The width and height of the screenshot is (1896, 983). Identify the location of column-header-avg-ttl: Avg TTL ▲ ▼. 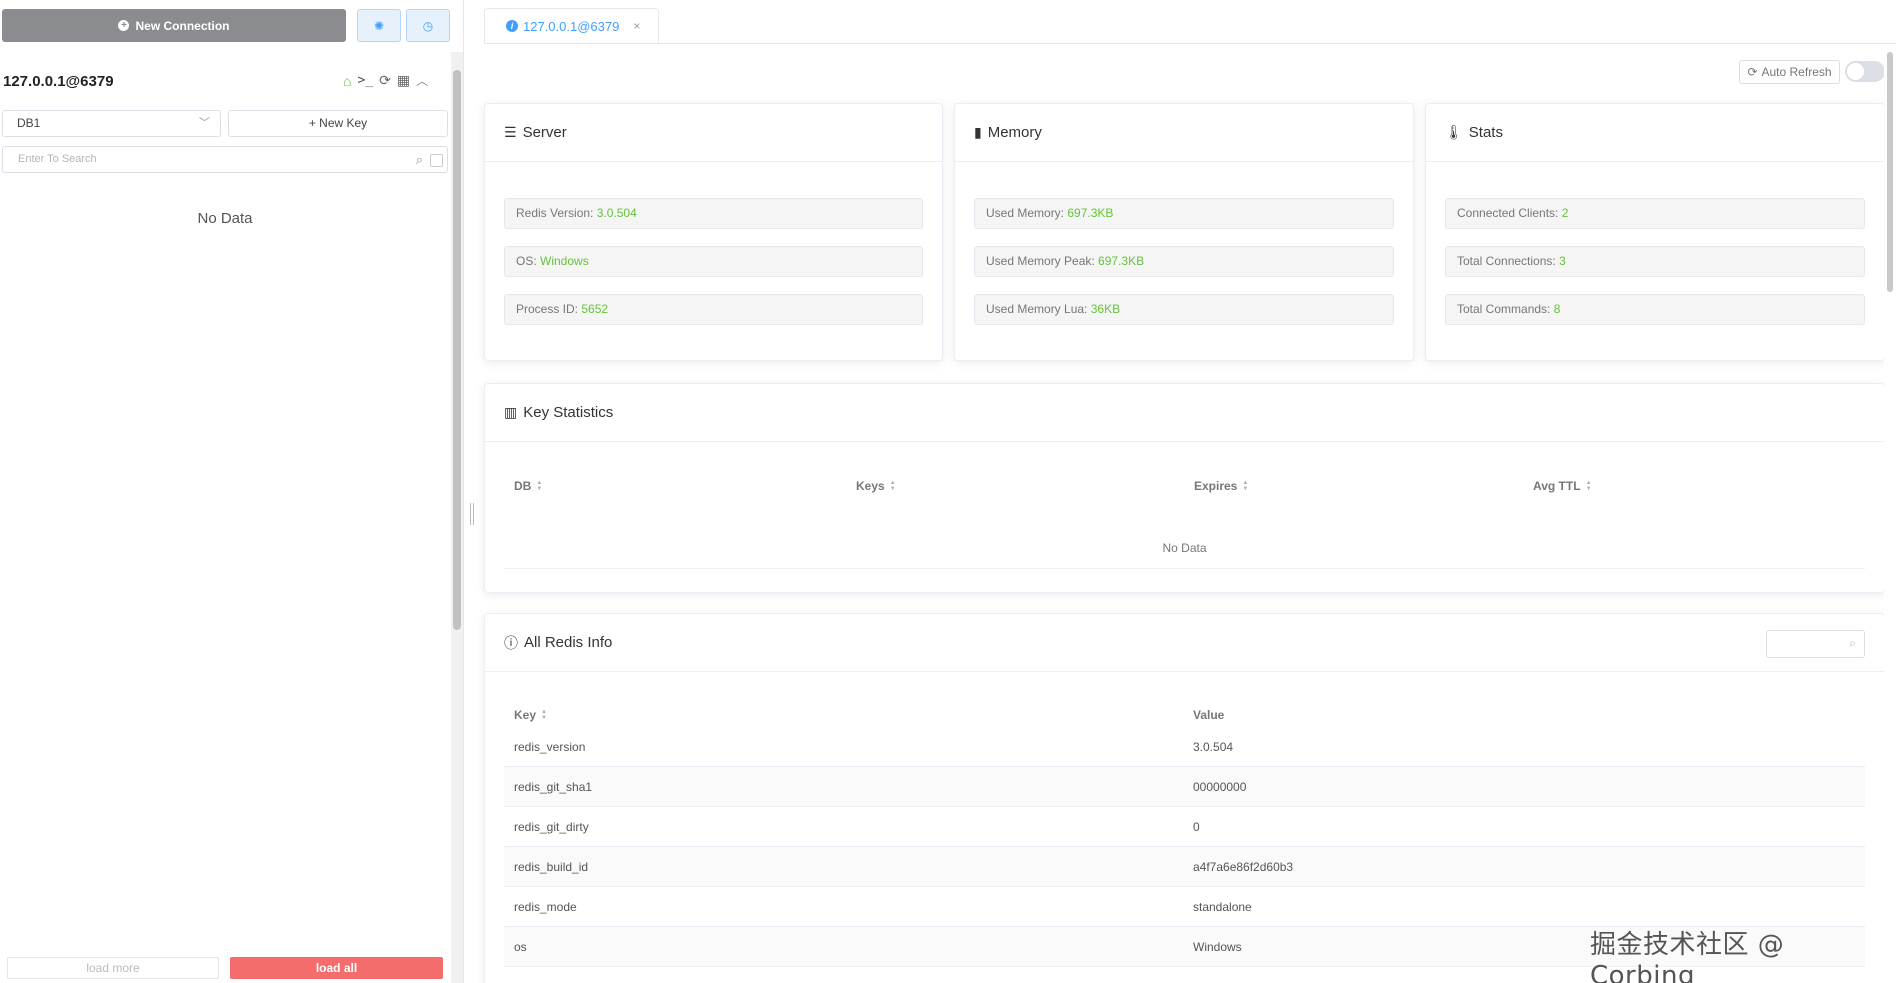
(1562, 486).